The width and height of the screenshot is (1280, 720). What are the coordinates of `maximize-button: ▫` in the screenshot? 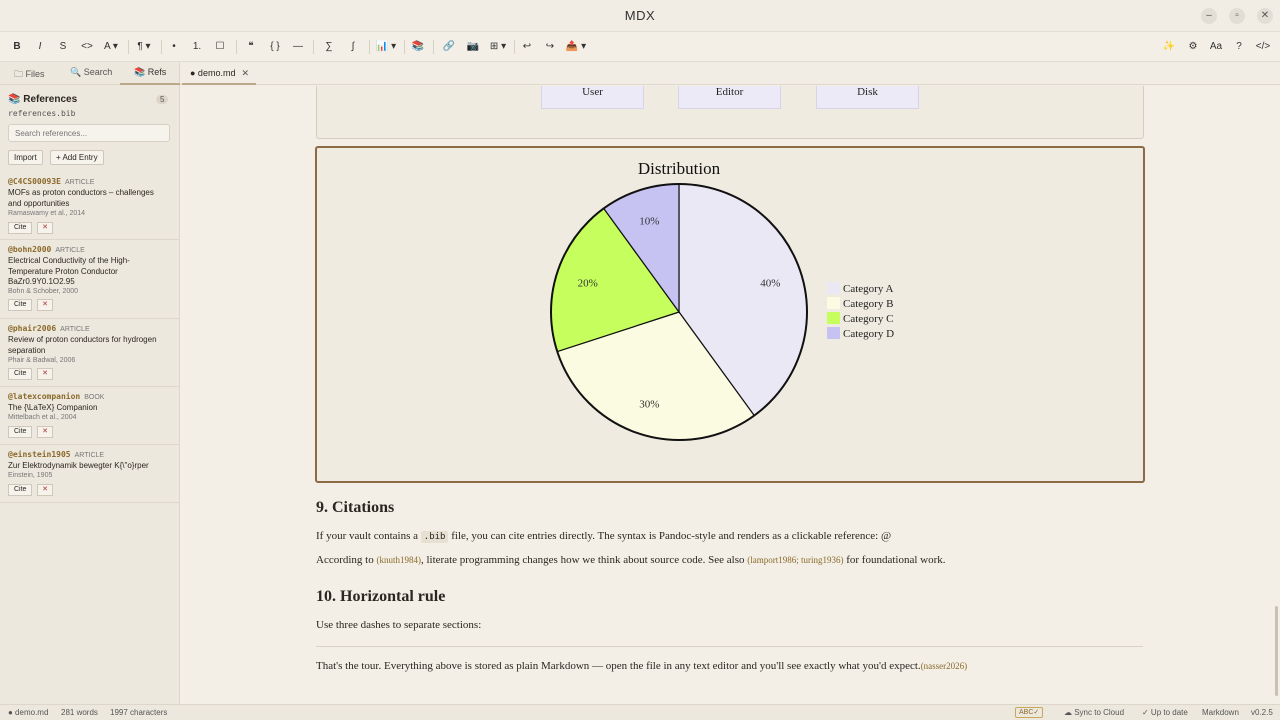 It's located at (1237, 16).